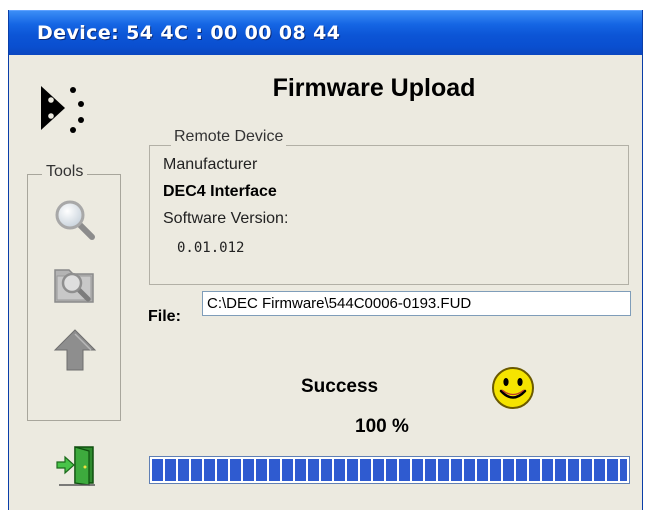  Describe the element at coordinates (77, 465) in the screenshot. I see `exit-door-icon` at that location.